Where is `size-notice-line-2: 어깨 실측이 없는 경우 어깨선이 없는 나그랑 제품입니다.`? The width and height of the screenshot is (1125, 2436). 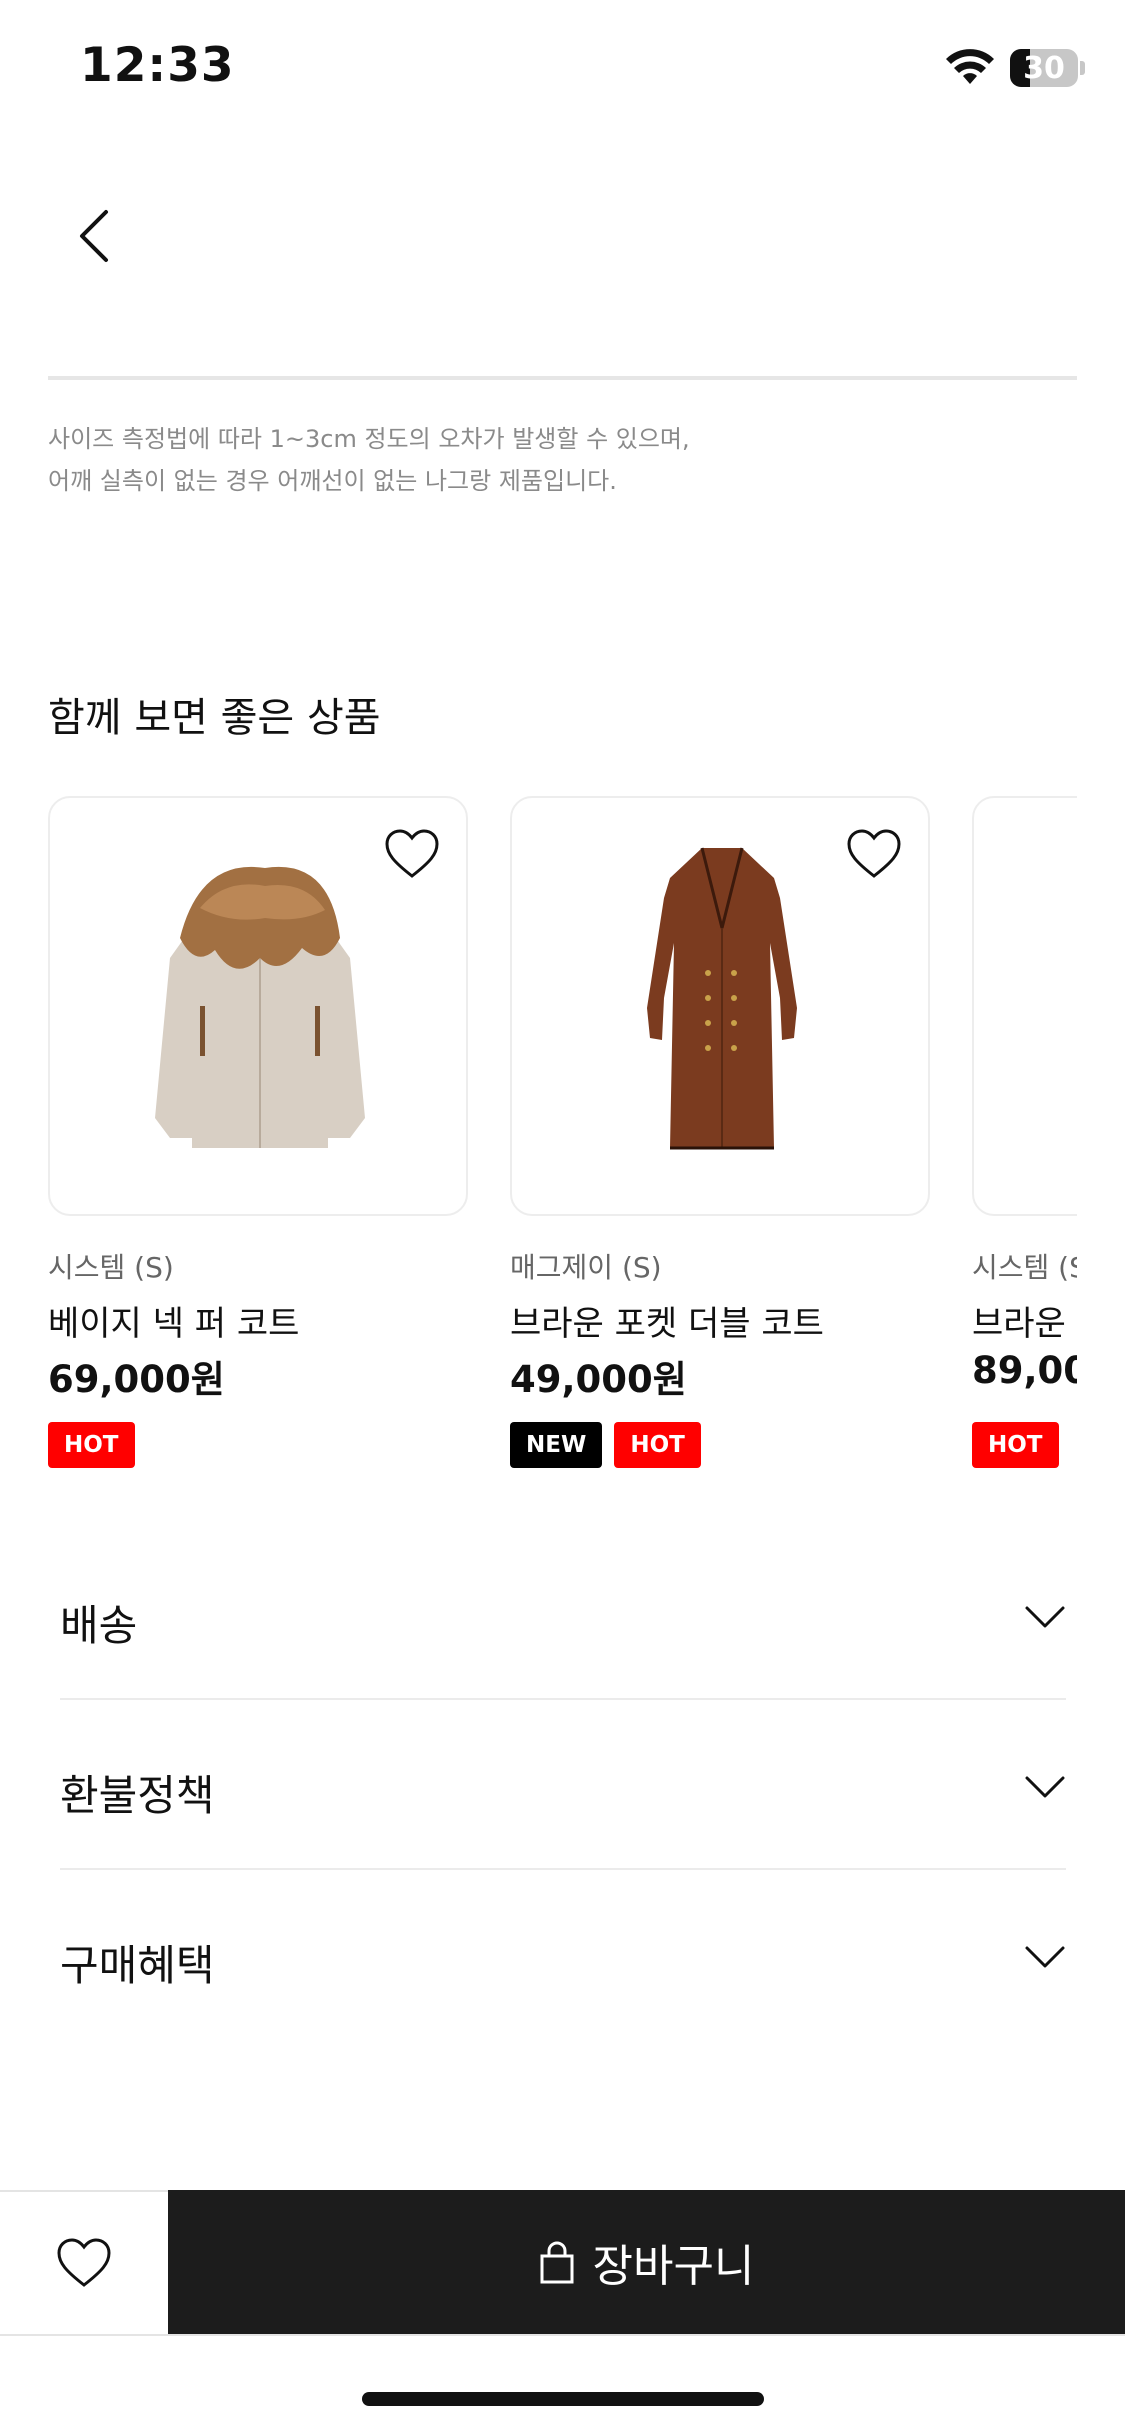 size-notice-line-2: 어깨 실측이 없는 경우 어깨선이 없는 나그랑 제품입니다. is located at coordinates (332, 481).